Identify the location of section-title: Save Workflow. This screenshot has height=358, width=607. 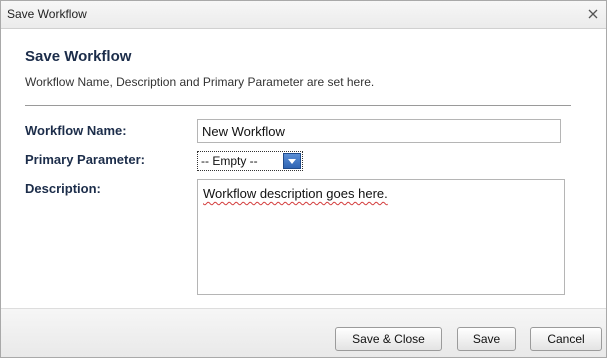
(78, 56).